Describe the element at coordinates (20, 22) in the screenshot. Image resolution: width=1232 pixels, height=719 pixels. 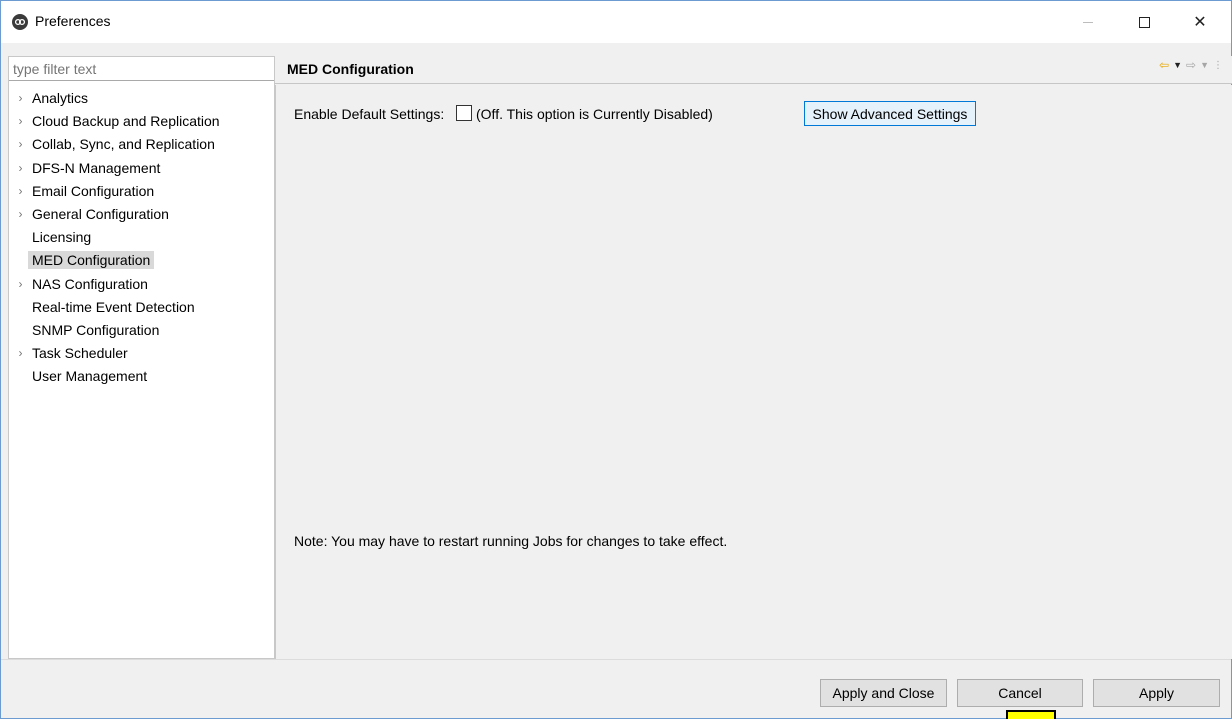
I see `app-logo-icon` at that location.